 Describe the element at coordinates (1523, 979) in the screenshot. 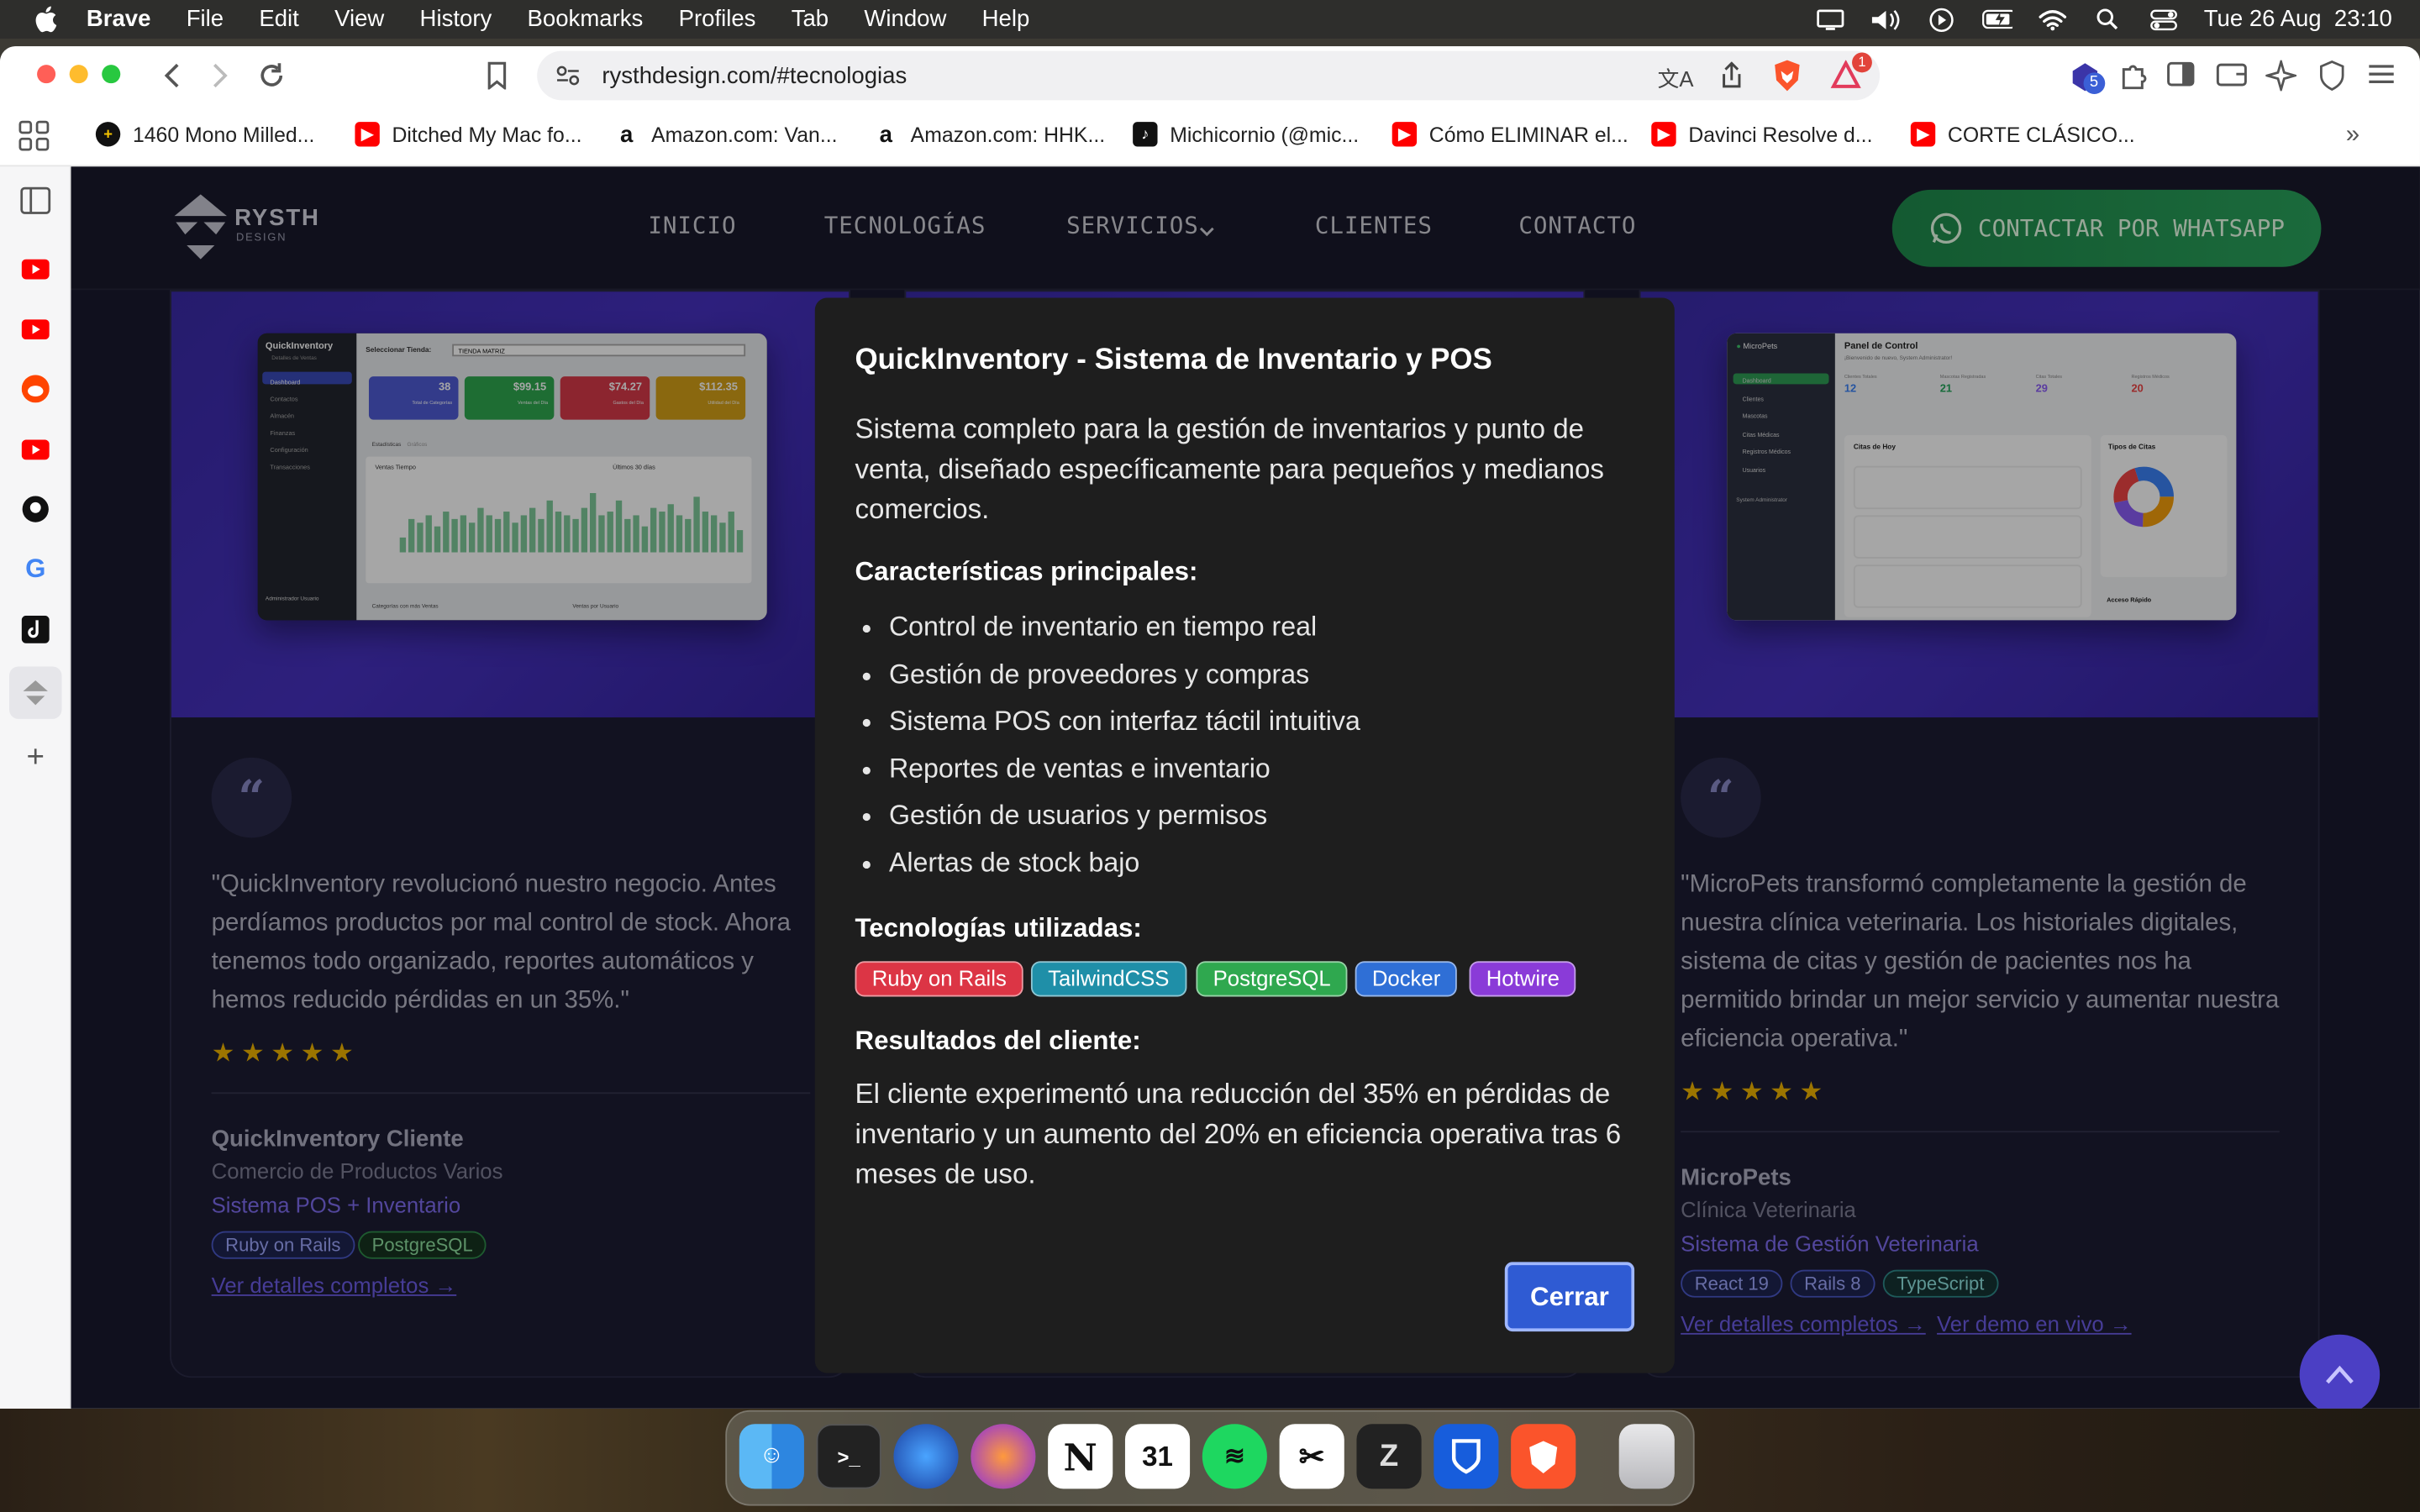

I see `tech-badge-hotwire: Hotwire` at that location.